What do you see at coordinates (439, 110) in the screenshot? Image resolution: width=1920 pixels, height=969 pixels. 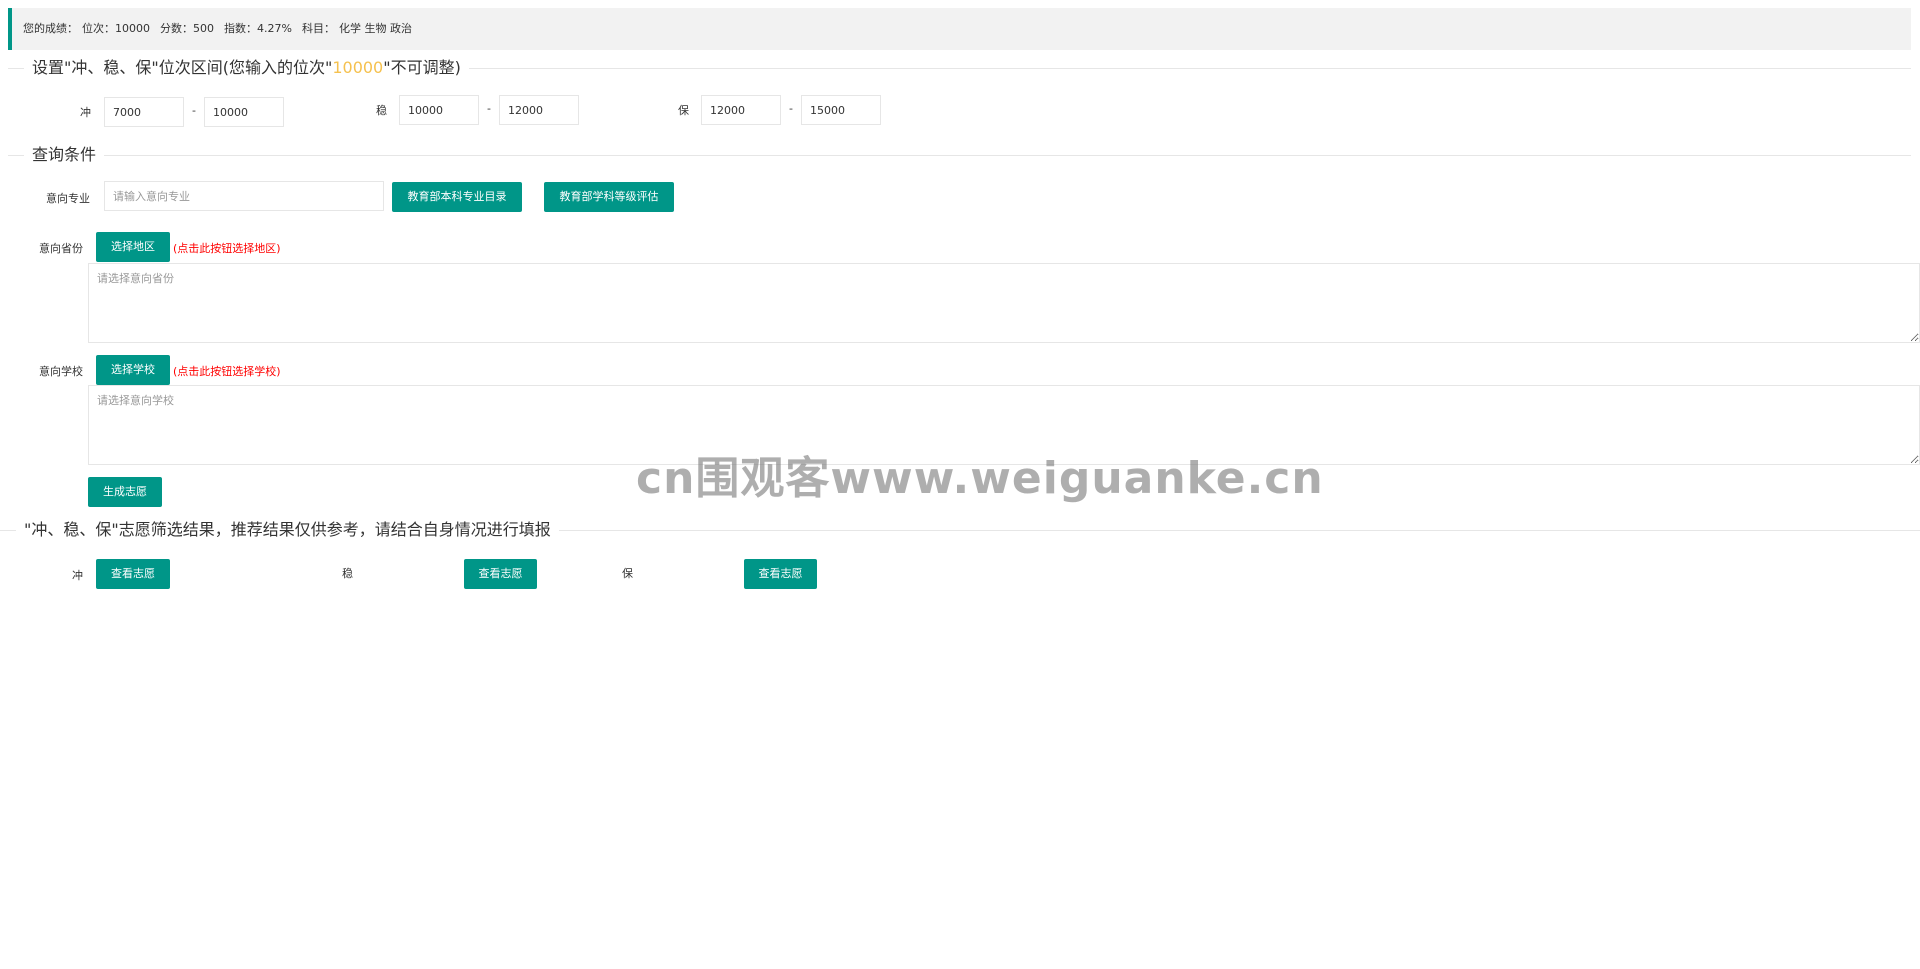 I see `wen-from-input` at bounding box center [439, 110].